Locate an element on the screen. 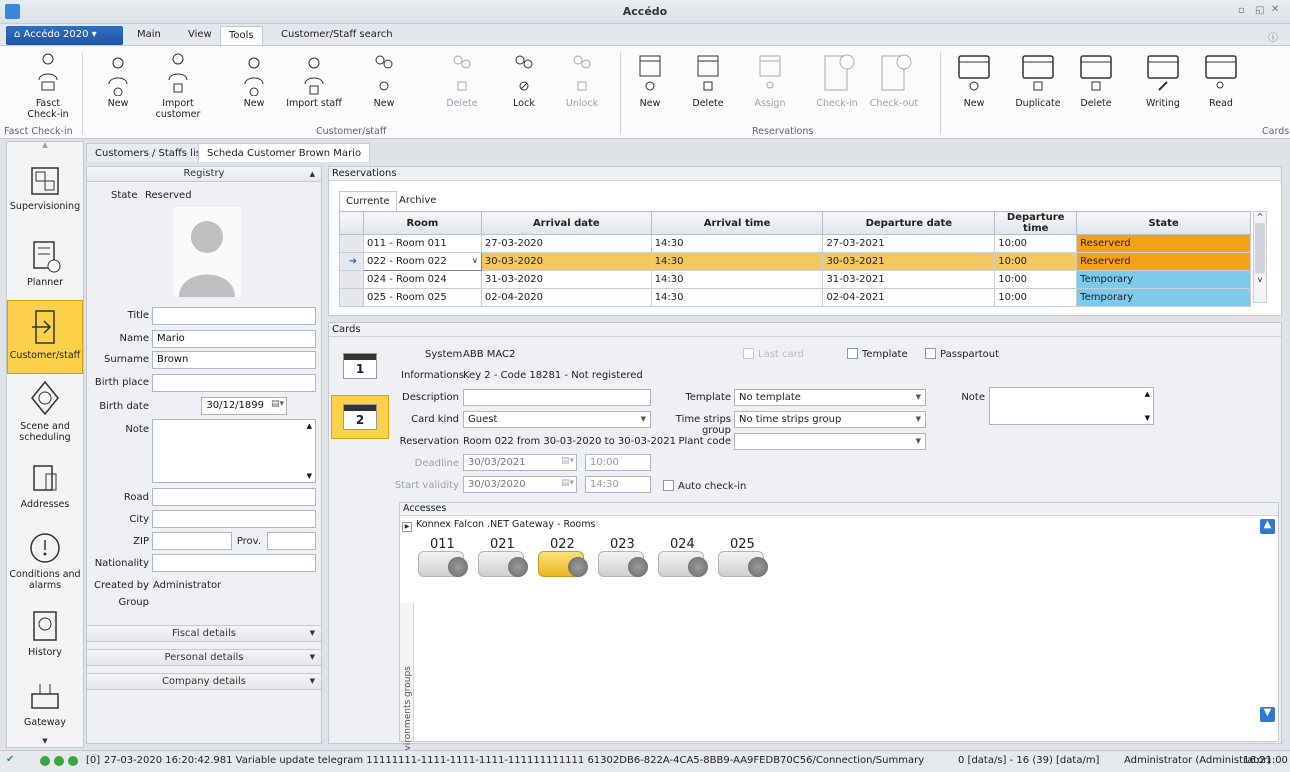  tab-archive: Archive is located at coordinates (417, 201).